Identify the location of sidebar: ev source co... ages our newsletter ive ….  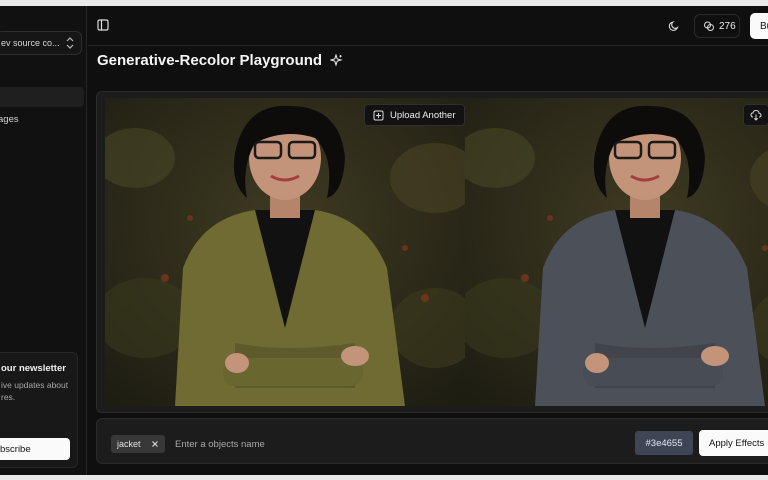
(43, 240).